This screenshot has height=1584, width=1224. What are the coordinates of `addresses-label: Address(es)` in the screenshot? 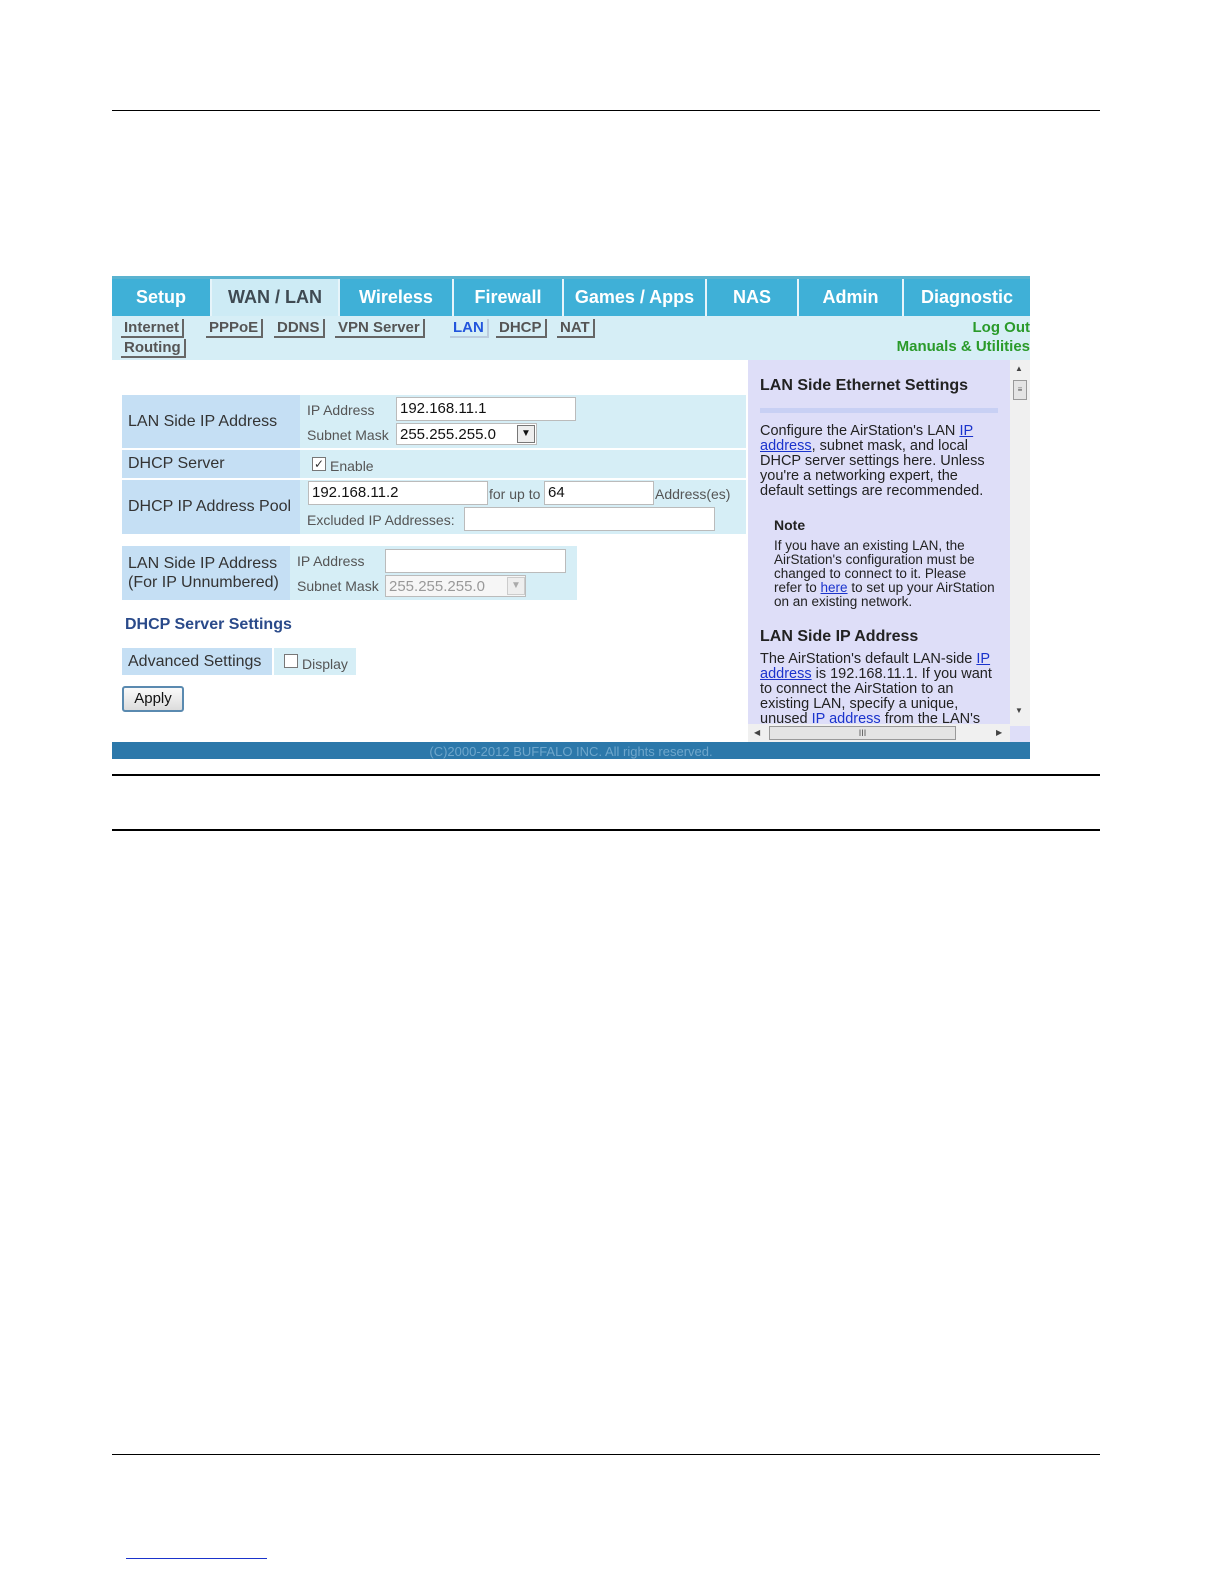 It's located at (693, 494).